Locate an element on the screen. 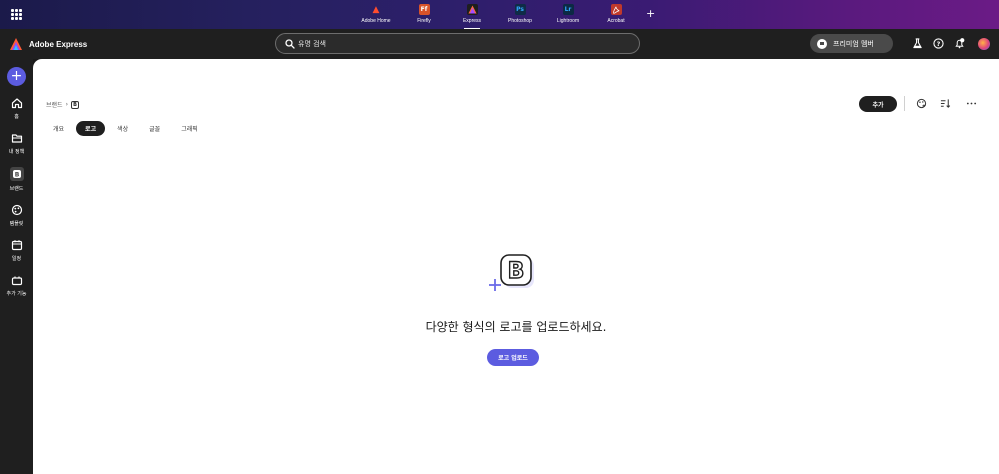 This screenshot has width=999, height=474. templates-icon is located at coordinates (16, 210).